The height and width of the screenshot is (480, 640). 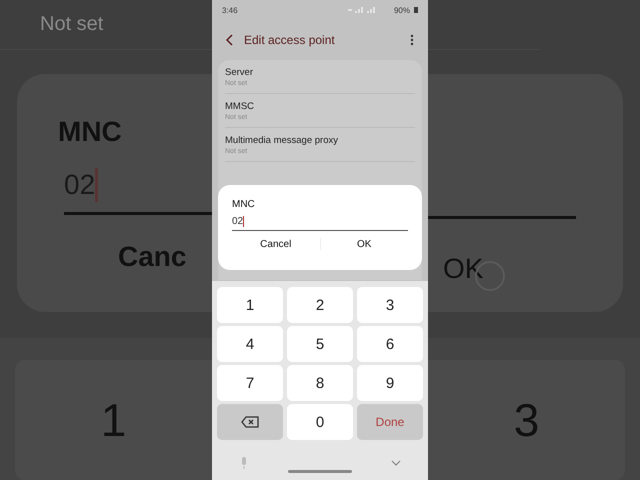 I want to click on key: 9, so click(x=390, y=383).